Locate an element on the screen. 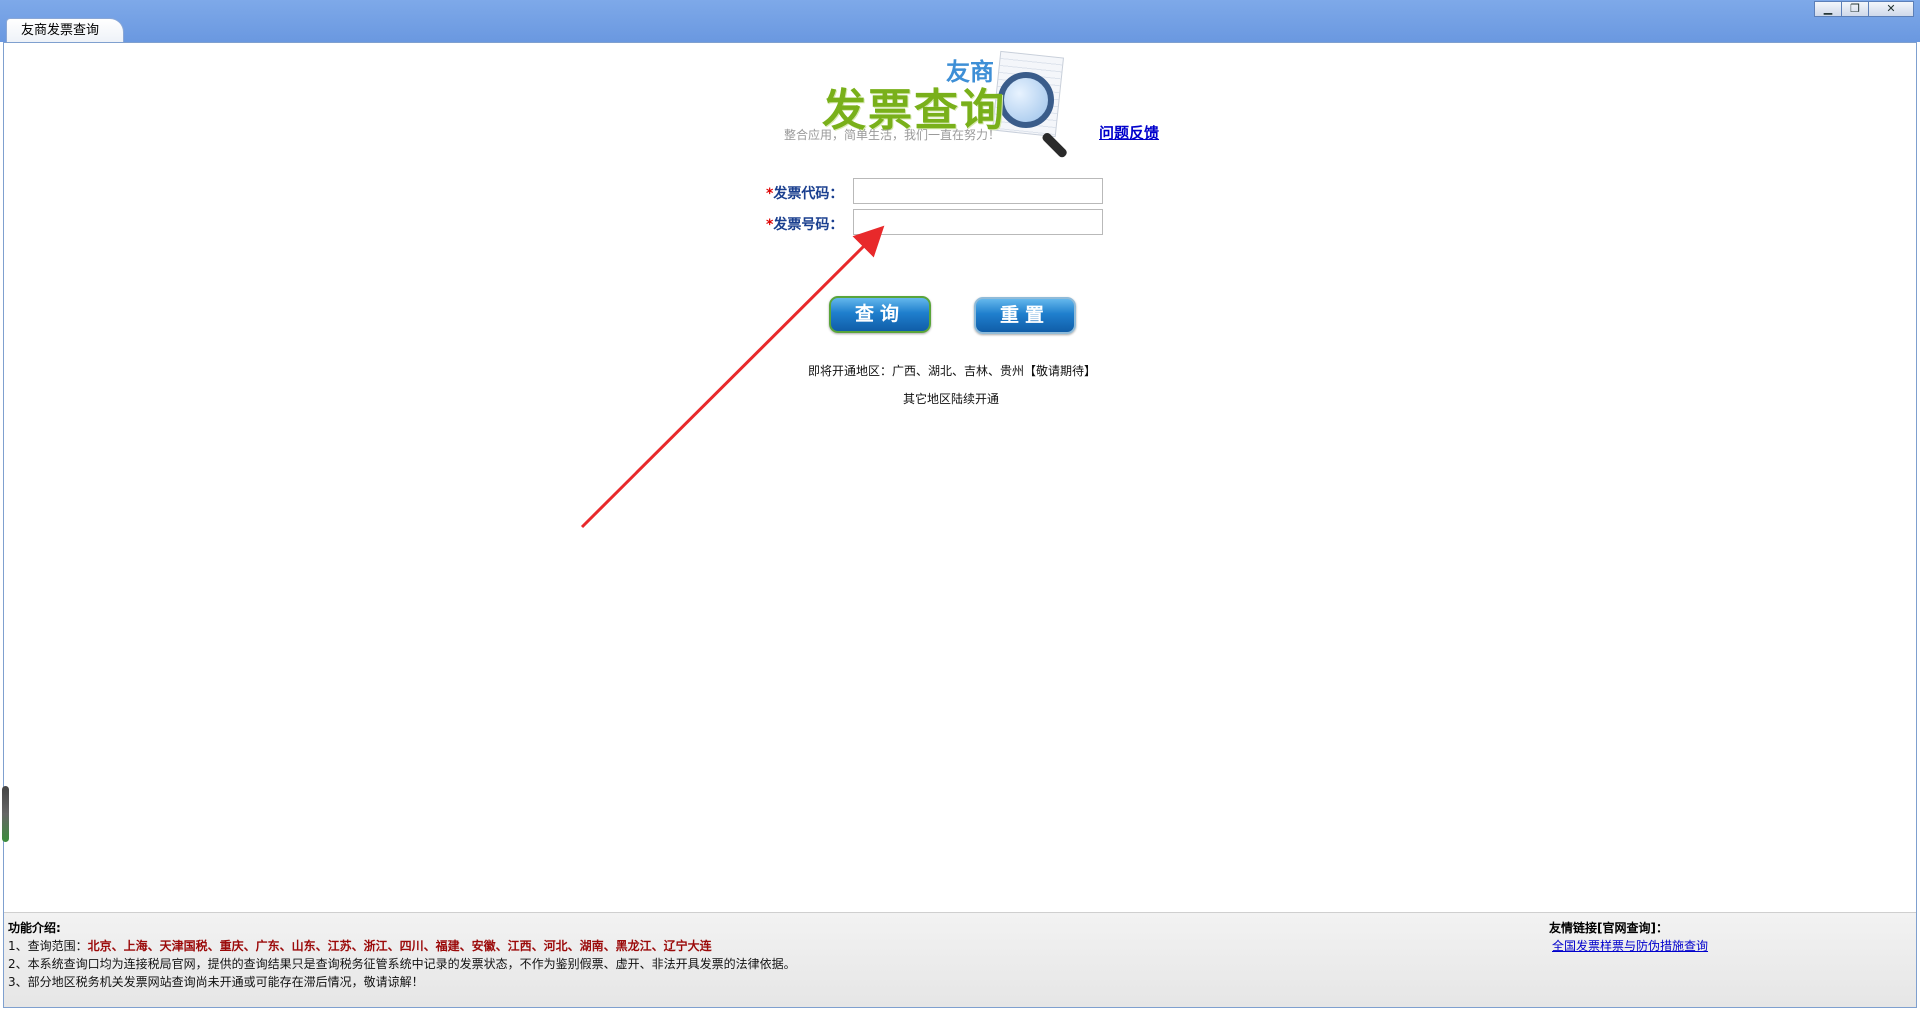 Image resolution: width=1920 pixels, height=1011 pixels. magnifier-icon is located at coordinates (1026, 100).